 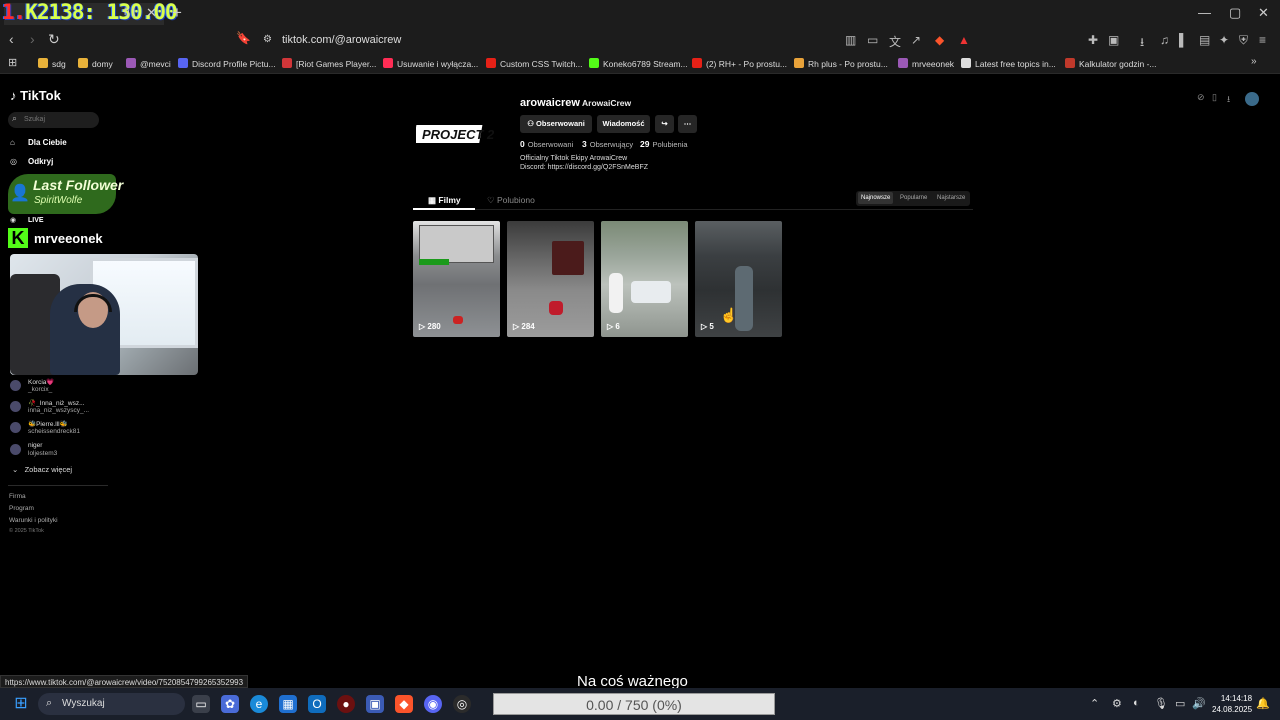 What do you see at coordinates (35, 95) in the screenshot?
I see `tiktok-logo: ♪ TikTok` at bounding box center [35, 95].